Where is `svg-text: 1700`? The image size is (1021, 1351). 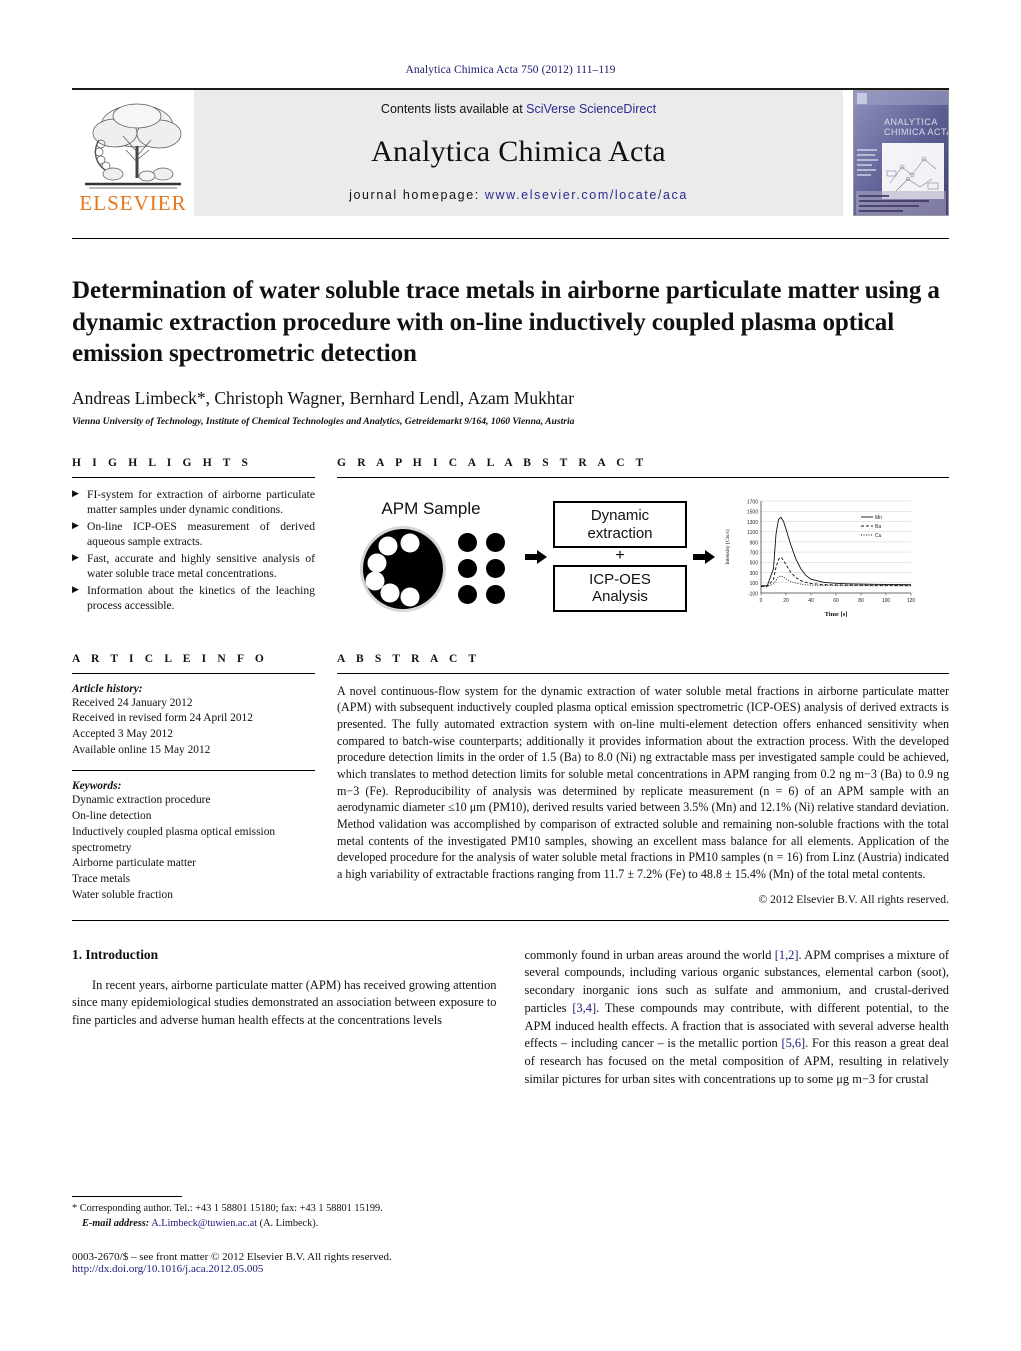
svg-text: 1700 is located at coordinates (752, 502).